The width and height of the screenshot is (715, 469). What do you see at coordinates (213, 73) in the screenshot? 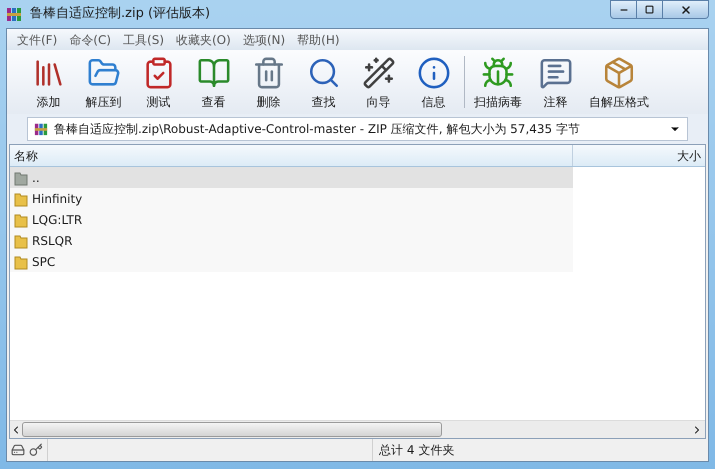
I see `open-book-icon` at bounding box center [213, 73].